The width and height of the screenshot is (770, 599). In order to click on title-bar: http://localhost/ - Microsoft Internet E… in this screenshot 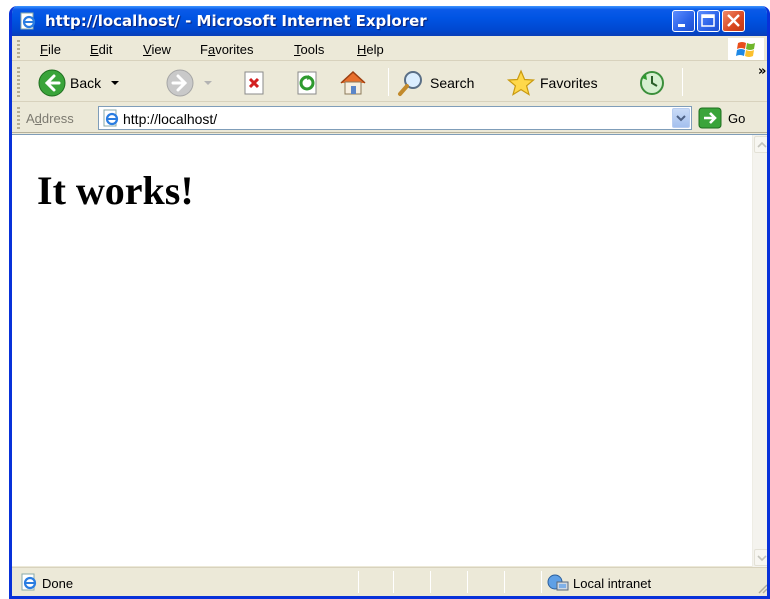, I will do `click(389, 21)`.